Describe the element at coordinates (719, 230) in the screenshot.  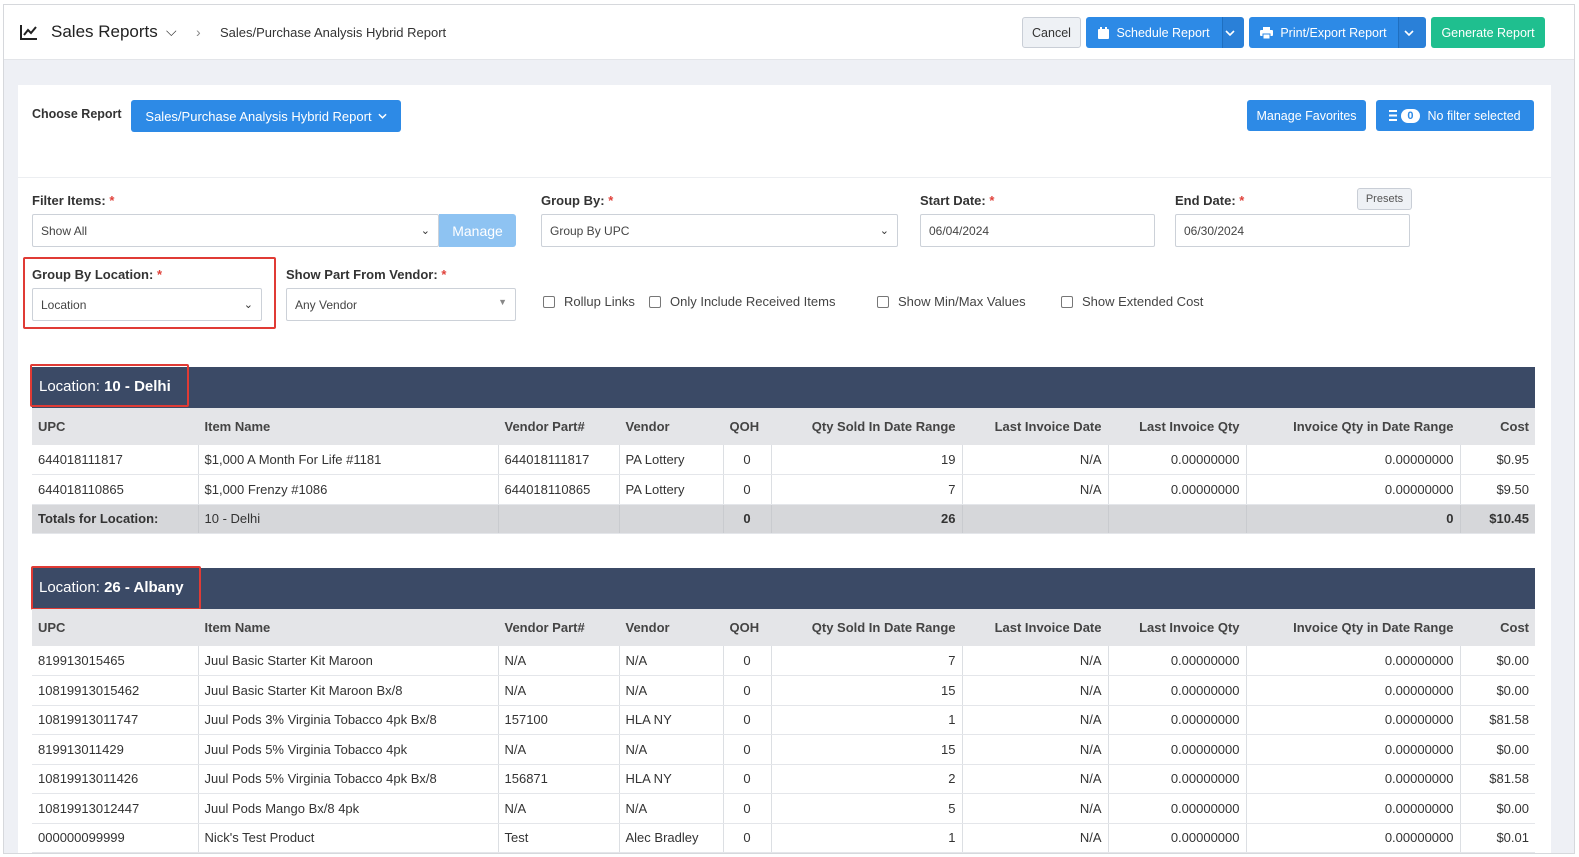
I see `group-by-select: Group By UPC ⌄` at that location.